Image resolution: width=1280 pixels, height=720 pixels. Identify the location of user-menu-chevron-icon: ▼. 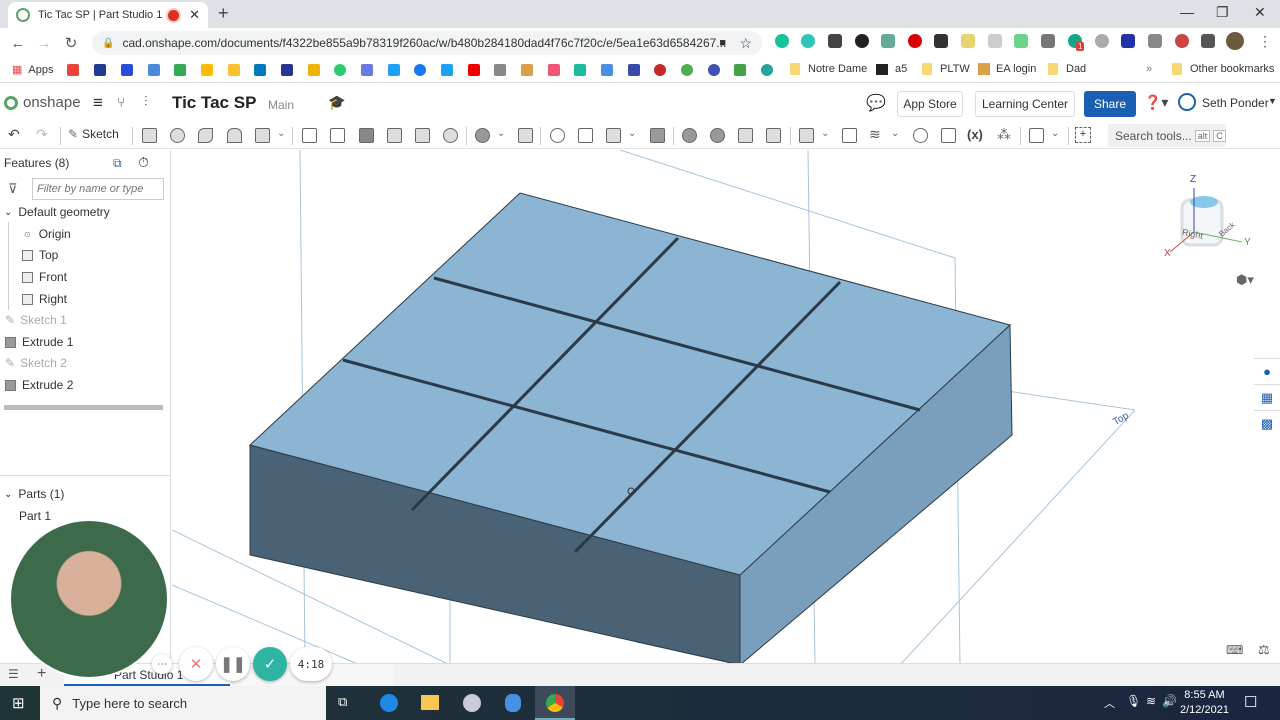
(1272, 101).